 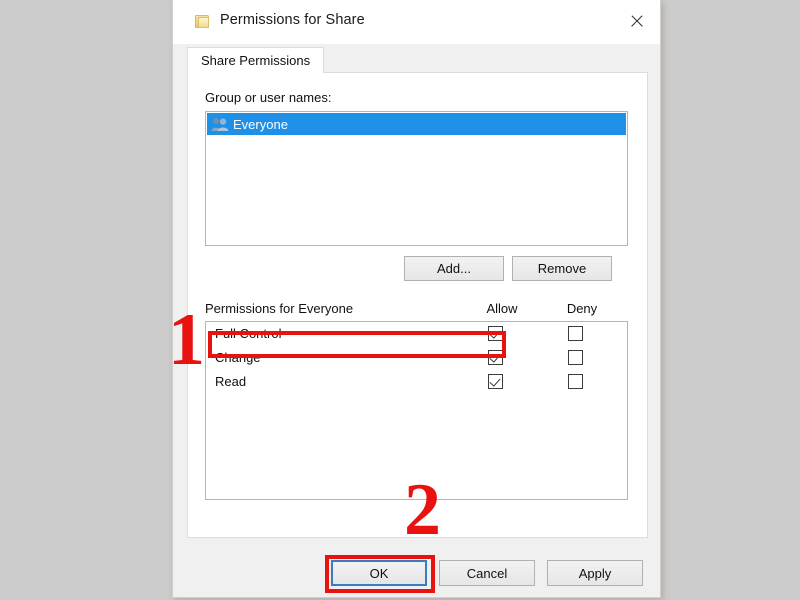 What do you see at coordinates (562, 268) in the screenshot?
I see `remove-button: Remove` at bounding box center [562, 268].